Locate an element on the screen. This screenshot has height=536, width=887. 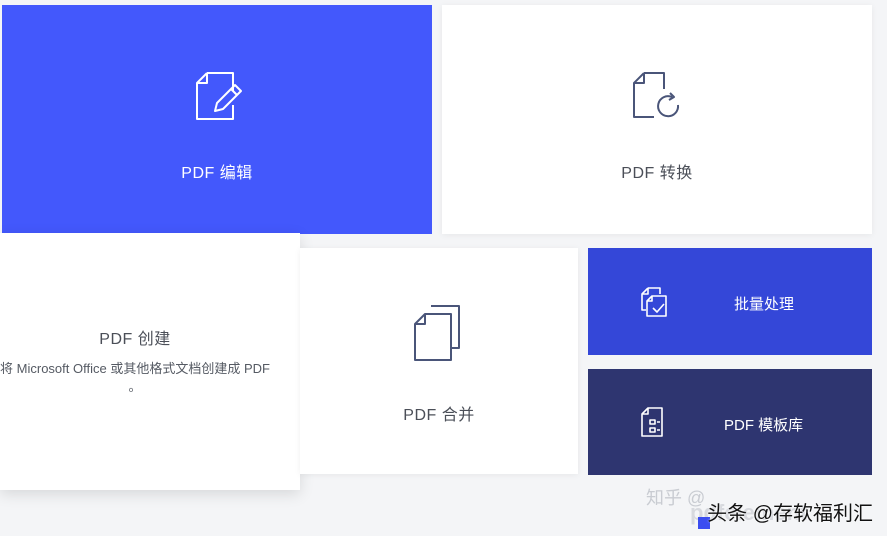
tile-batch-process: 批量处理 is located at coordinates (730, 301).